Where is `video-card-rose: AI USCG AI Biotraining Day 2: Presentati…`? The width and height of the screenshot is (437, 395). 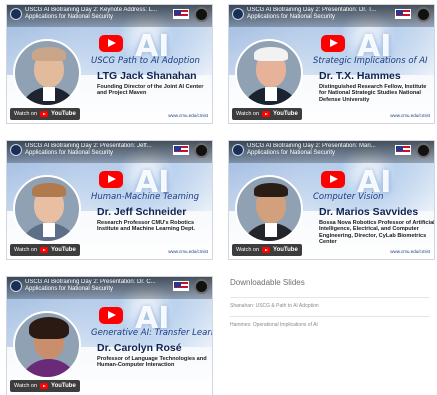
video-card-rose: AI USCG AI Biotraining Day 2: Presentati… is located at coordinates (109, 335).